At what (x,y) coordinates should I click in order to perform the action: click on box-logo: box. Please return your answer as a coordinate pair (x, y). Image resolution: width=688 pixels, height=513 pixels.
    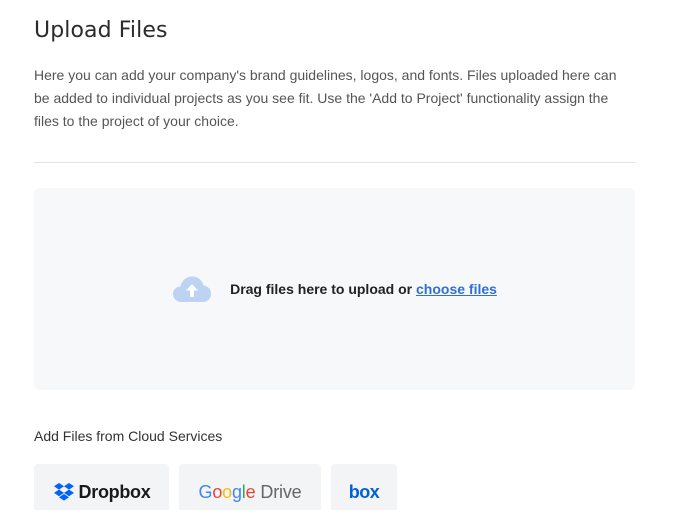
    Looking at the image, I should click on (364, 491).